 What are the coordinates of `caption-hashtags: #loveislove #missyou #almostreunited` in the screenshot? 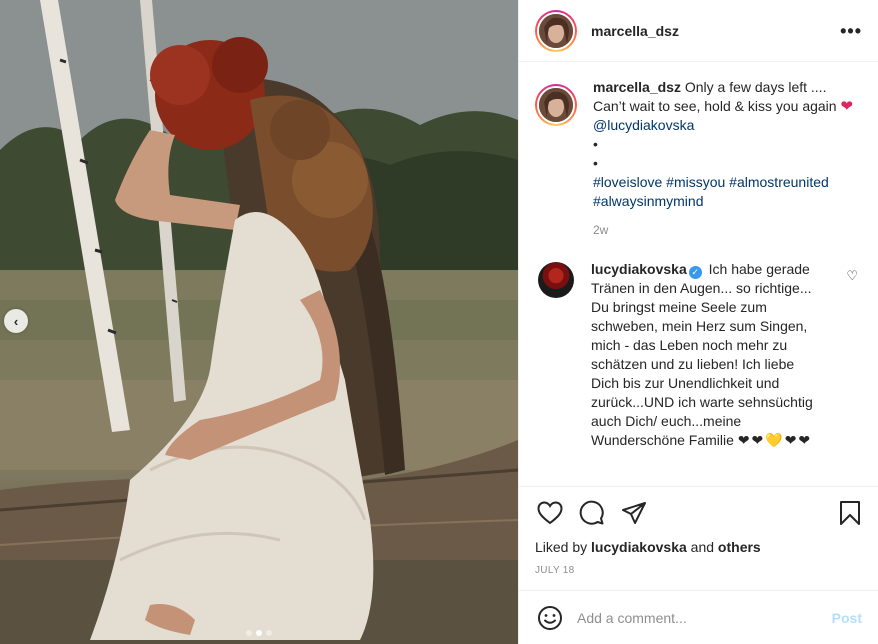 It's located at (727, 182).